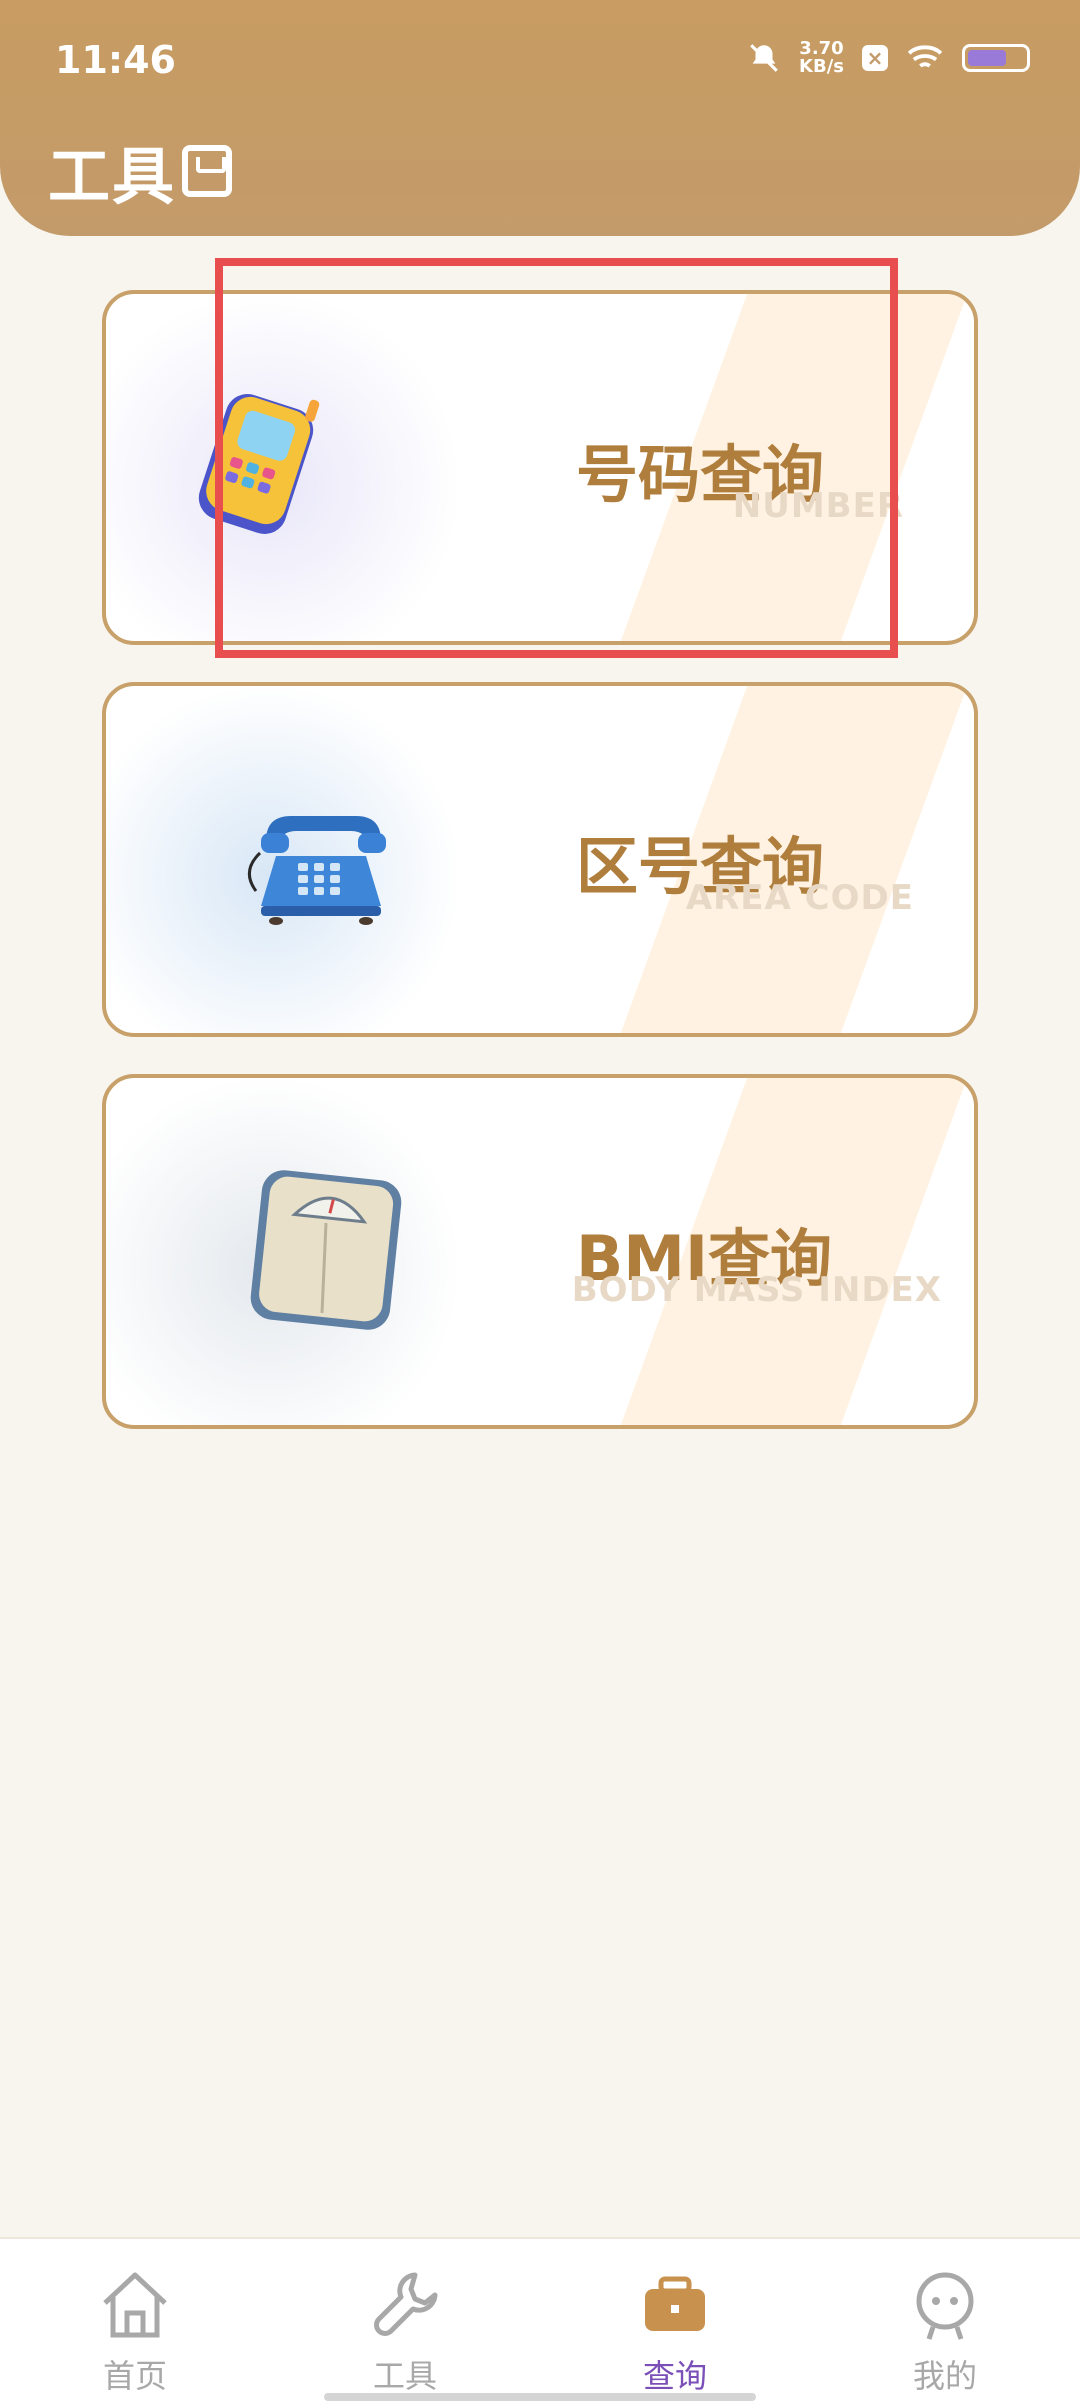  I want to click on app-header: 11:46 3.70 KB/s × 工具, so click(540, 118).